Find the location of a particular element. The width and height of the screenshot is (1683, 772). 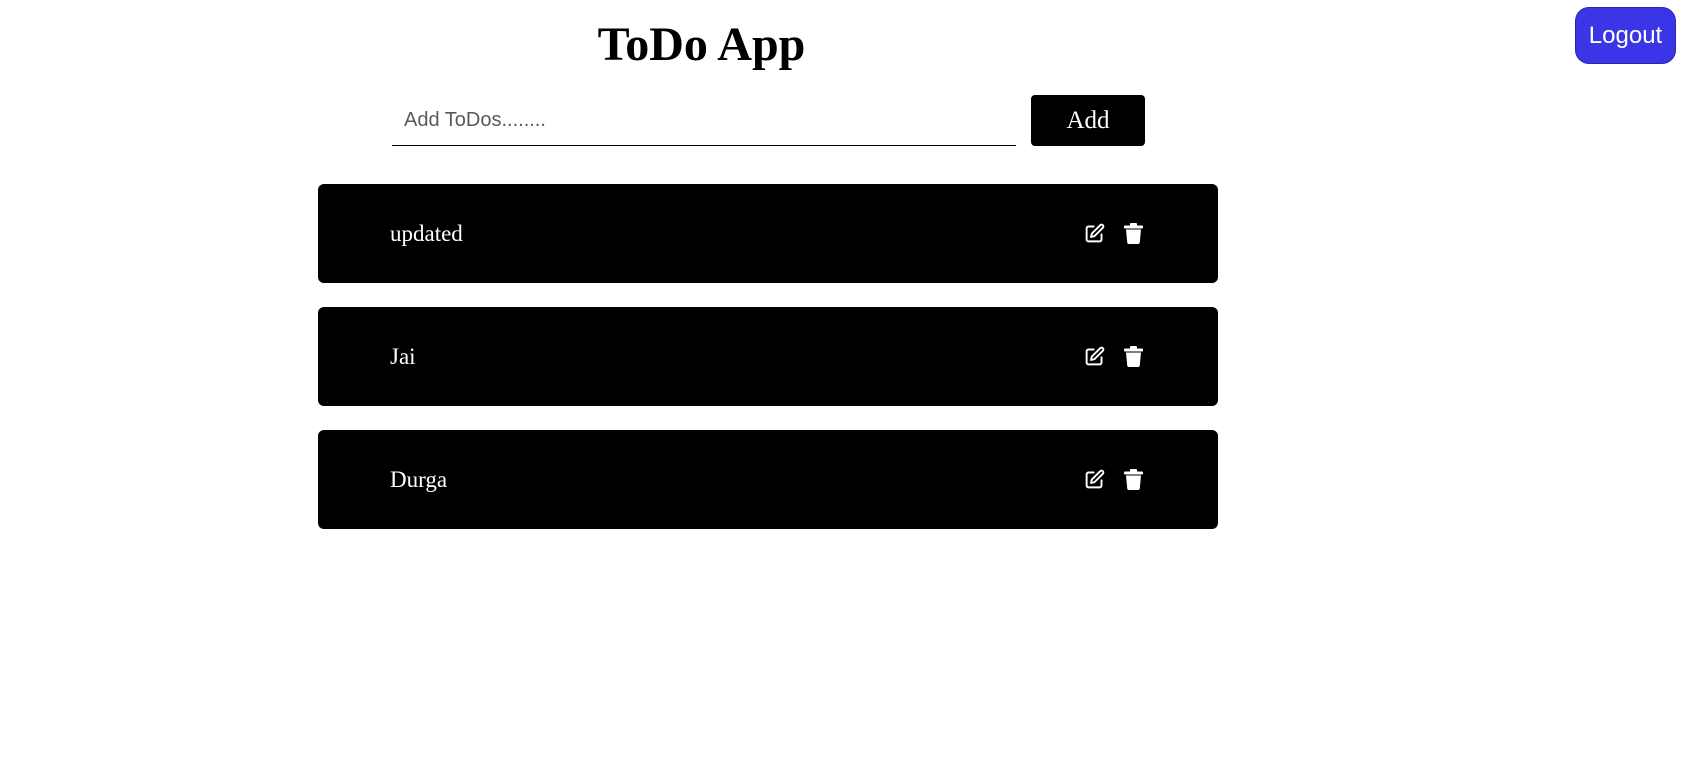

todo-input is located at coordinates (704, 120).